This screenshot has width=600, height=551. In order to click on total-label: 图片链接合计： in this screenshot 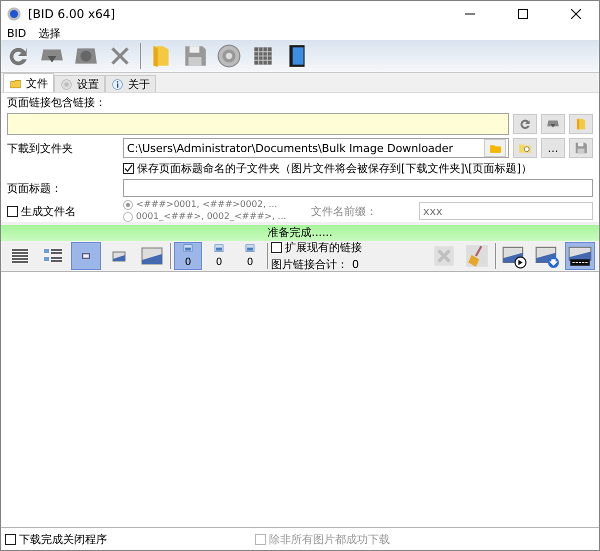, I will do `click(309, 264)`.